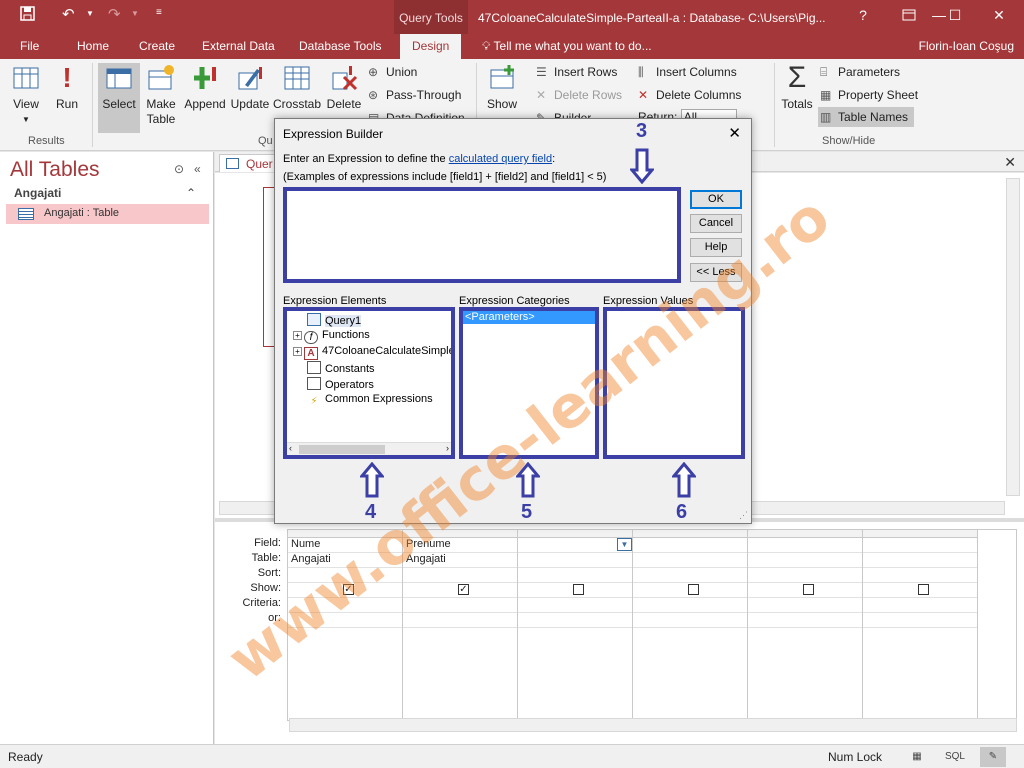 Image resolution: width=1024 pixels, height=768 pixels. I want to click on scroll-left-icon: ‹, so click(290, 448).